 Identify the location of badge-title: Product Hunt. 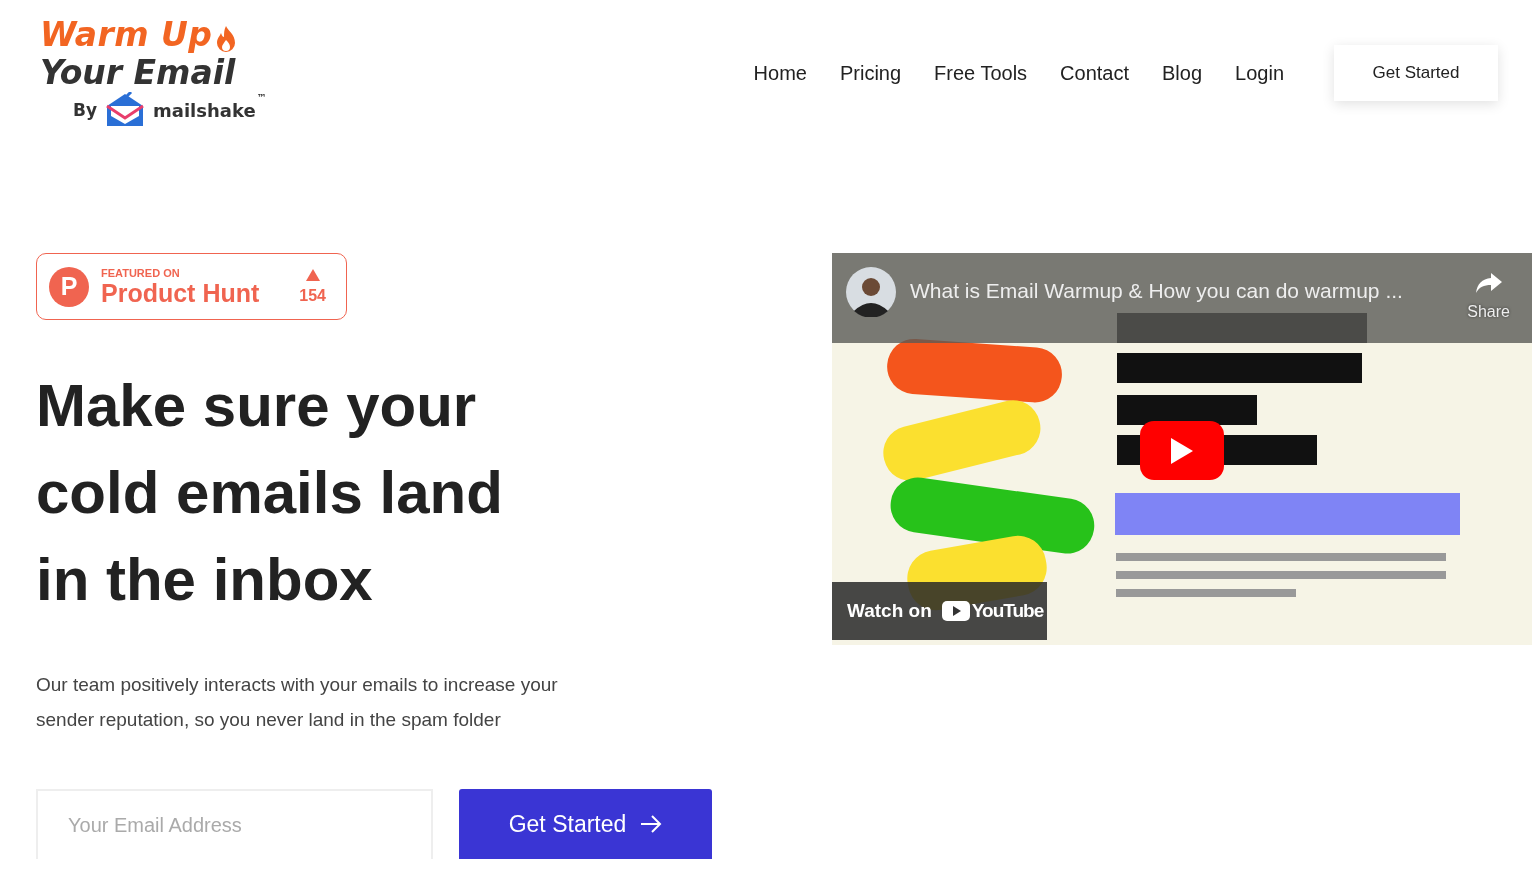
(181, 292).